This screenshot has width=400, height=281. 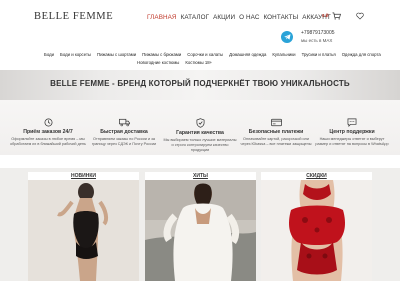 What do you see at coordinates (205, 54) in the screenshot?
I see `category-item: Сорочки и халаты` at bounding box center [205, 54].